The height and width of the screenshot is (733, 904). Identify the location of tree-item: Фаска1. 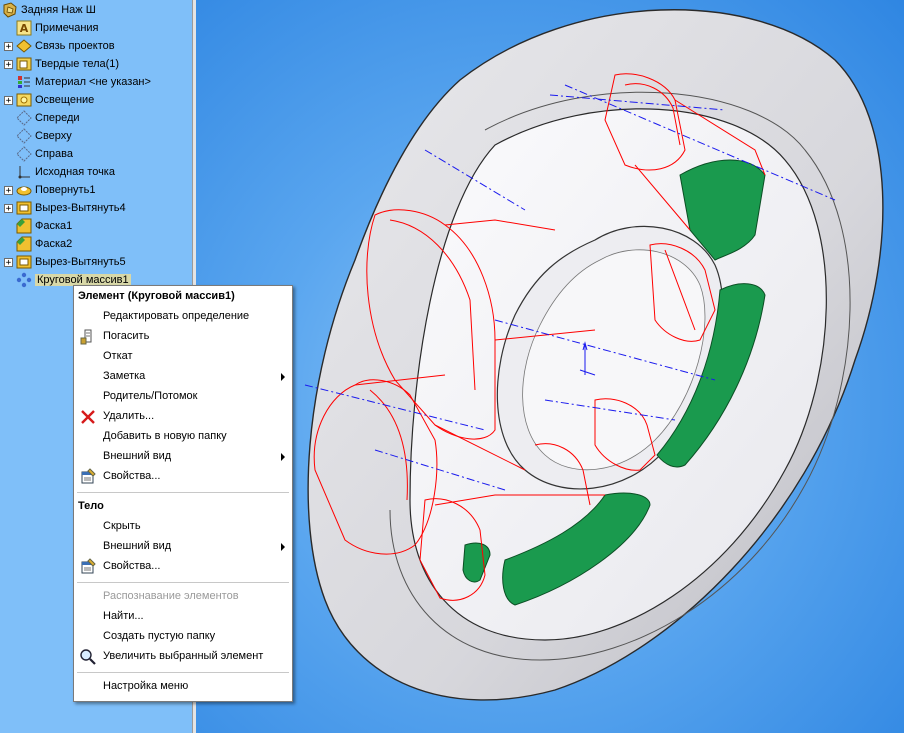
(38, 226).